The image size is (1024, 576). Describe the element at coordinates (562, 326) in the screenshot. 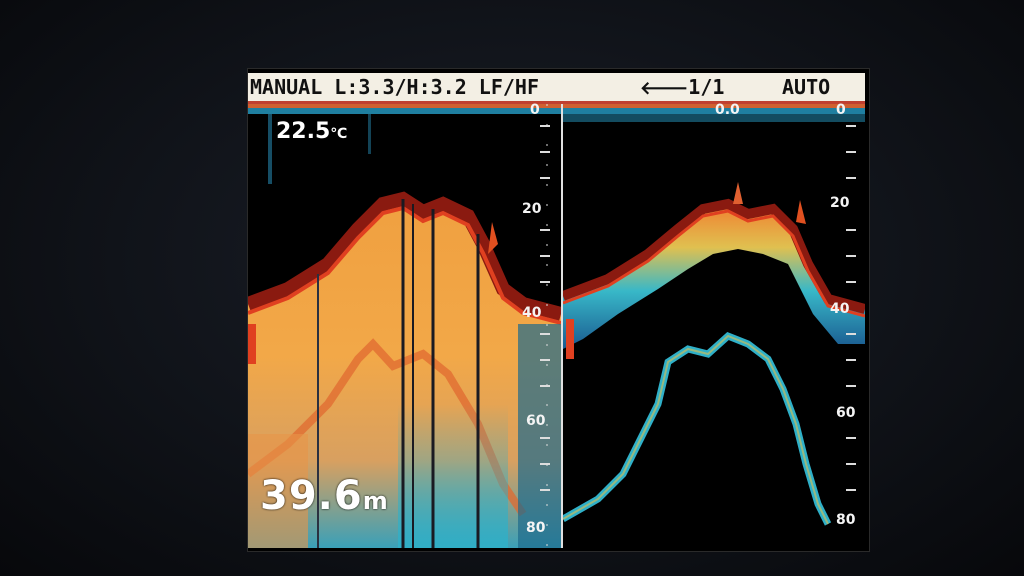

I see `panel-divider` at that location.